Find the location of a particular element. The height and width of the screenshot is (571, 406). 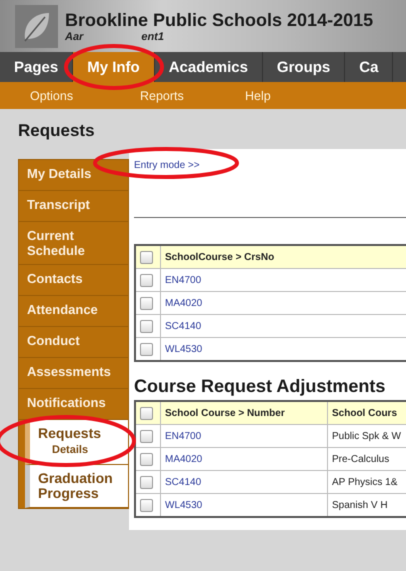

user-name: Aar is located at coordinates (74, 36).